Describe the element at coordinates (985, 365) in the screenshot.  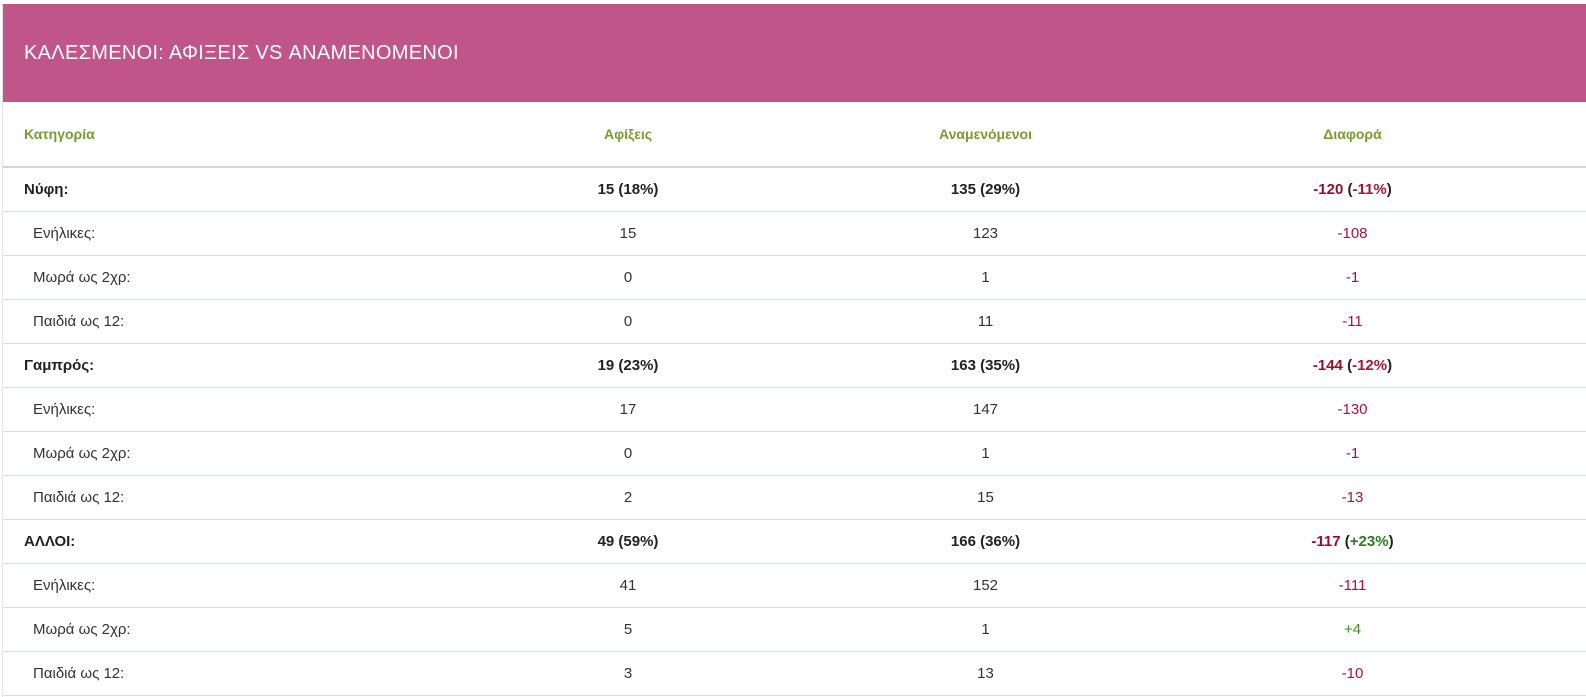
I see `expected-cell: 163 (35%)` at that location.